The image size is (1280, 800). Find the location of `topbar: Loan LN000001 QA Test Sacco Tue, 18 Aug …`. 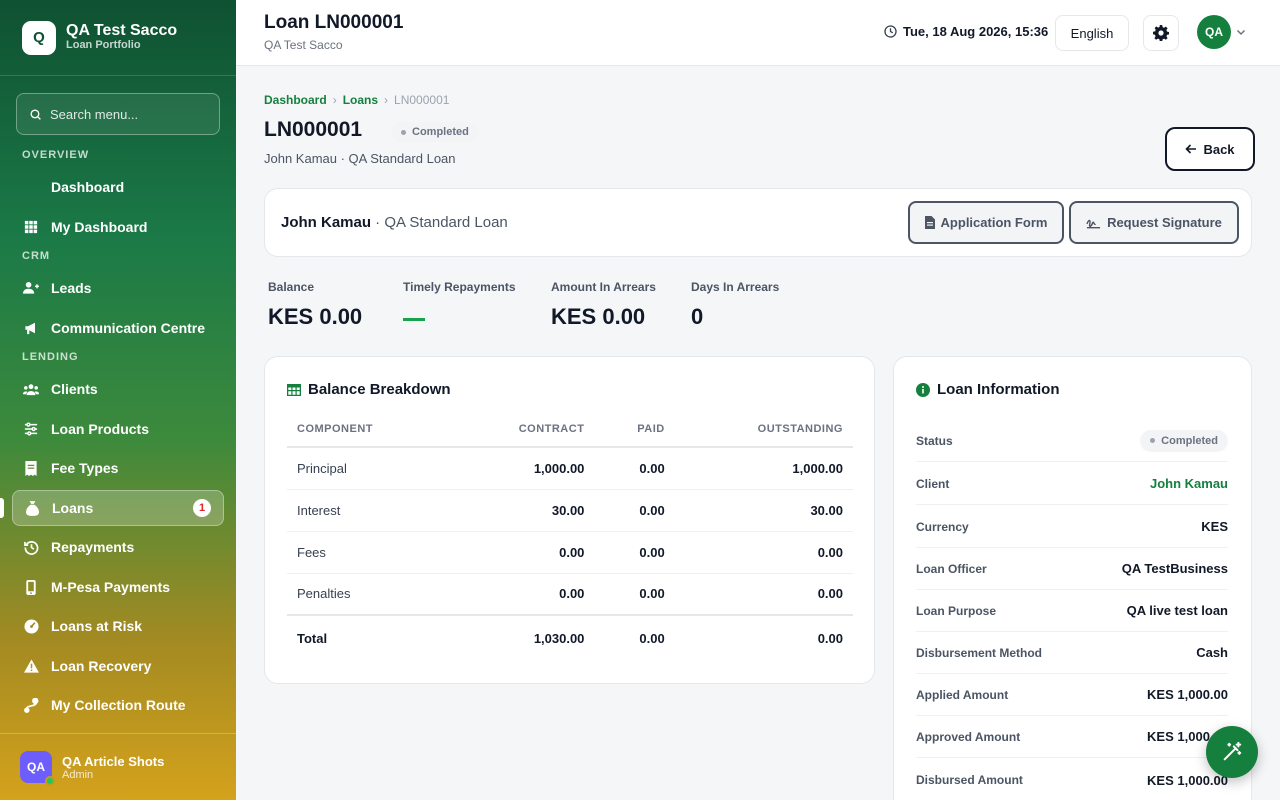

topbar: Loan LN000001 QA Test Sacco Tue, 18 Aug … is located at coordinates (758, 33).